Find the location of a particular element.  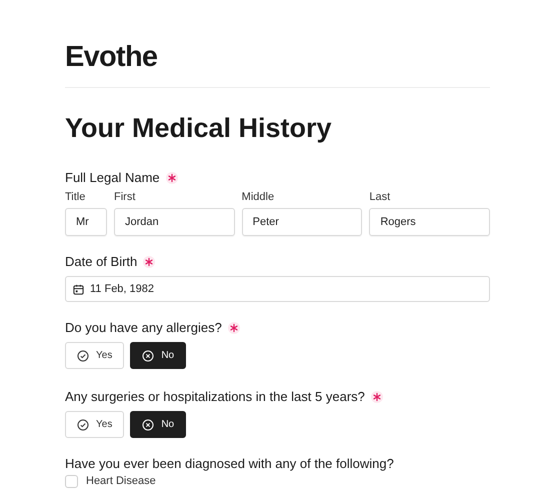

page-title: Your Medical History is located at coordinates (199, 128).